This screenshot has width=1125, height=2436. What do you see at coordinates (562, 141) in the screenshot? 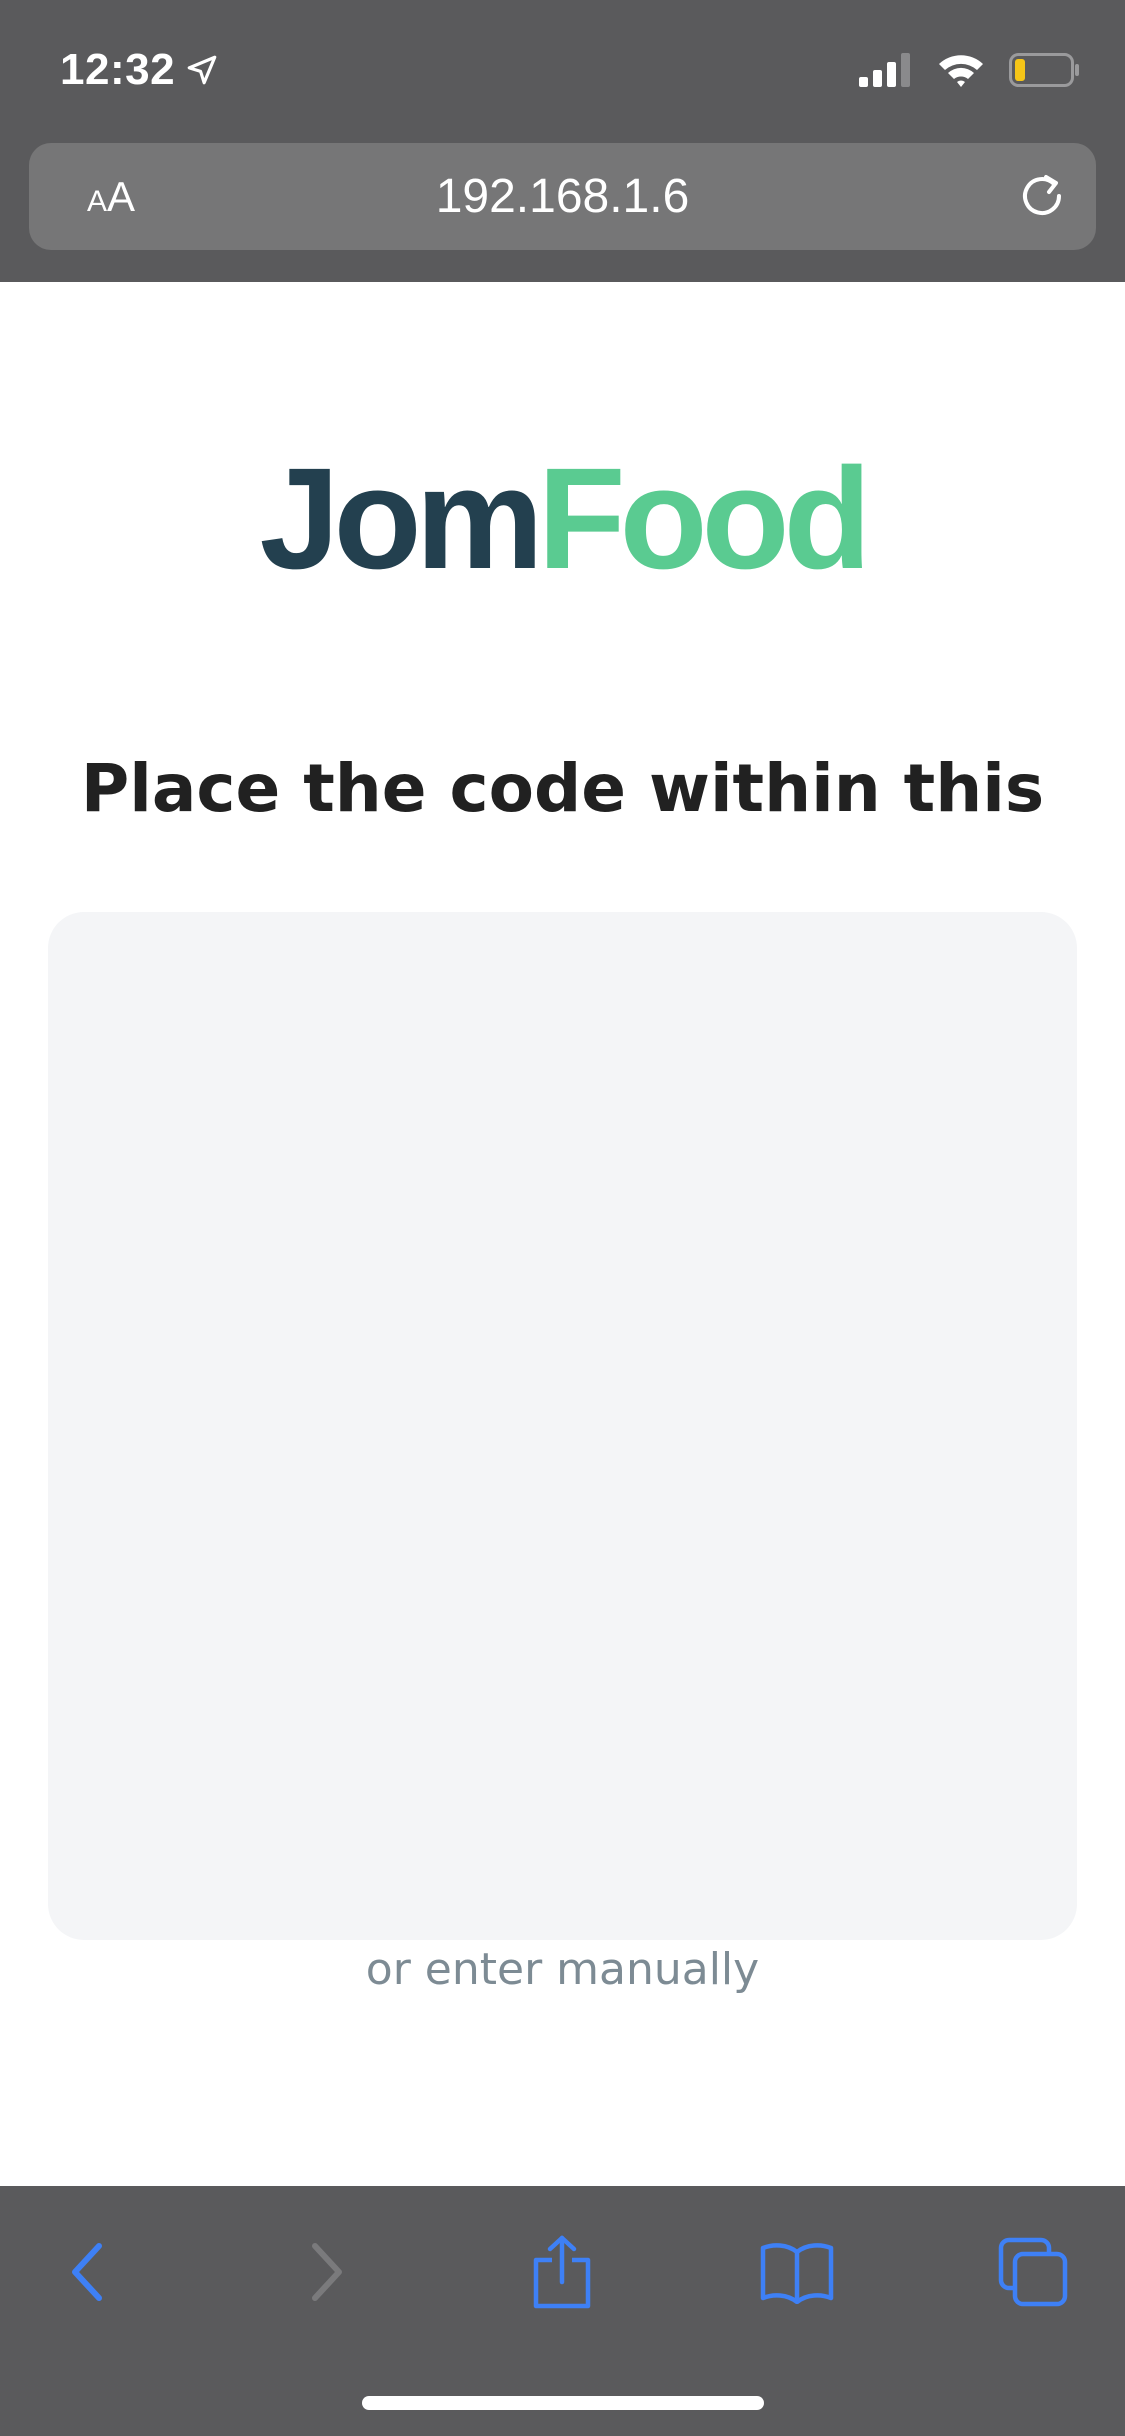
I see `browser-top-chrome: 12:32 A A 192.168.1.6` at bounding box center [562, 141].